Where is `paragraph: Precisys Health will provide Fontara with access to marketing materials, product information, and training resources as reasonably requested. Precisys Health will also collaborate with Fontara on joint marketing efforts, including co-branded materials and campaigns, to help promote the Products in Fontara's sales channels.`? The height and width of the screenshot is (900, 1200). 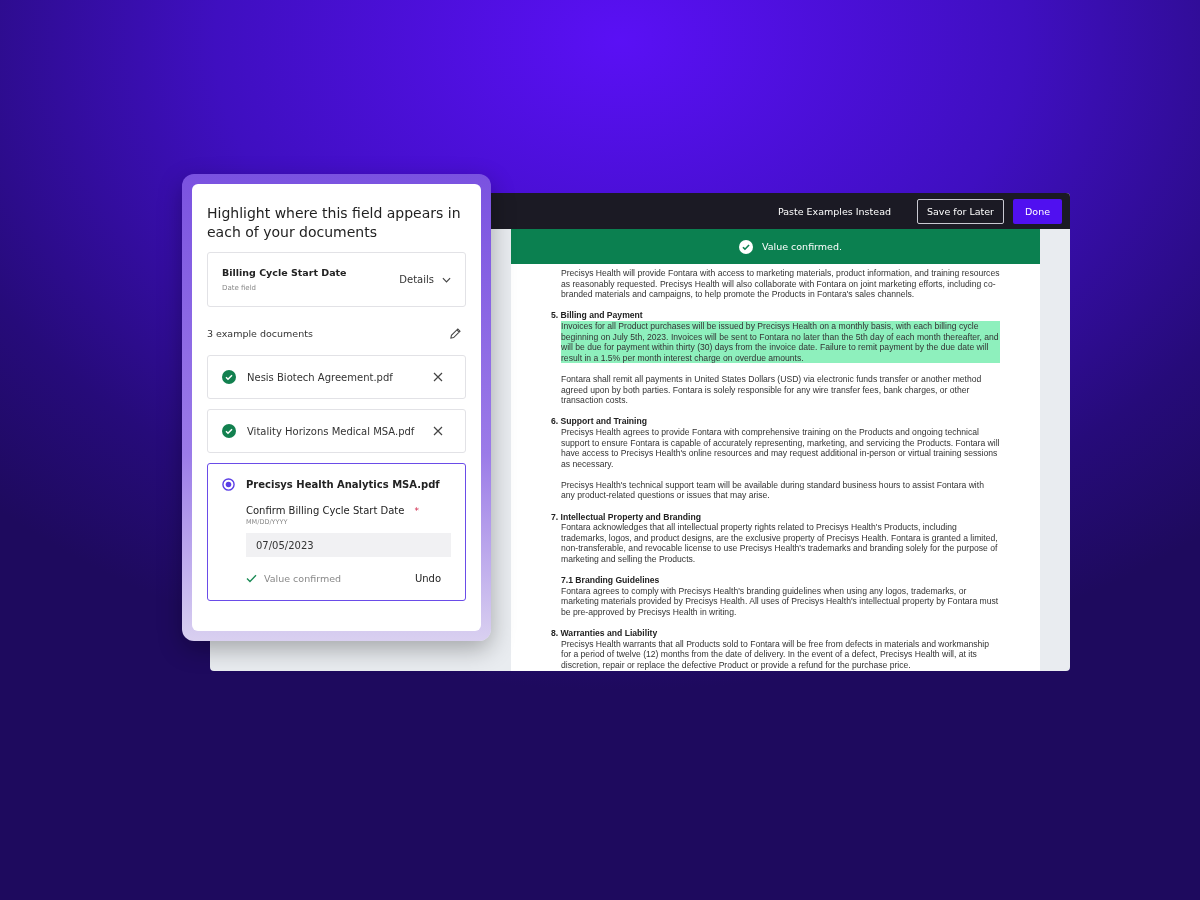 paragraph: Precisys Health will provide Fontara with access to marketing materials, product information, and training resources as reasonably requested. Precisys Health will also collaborate with Fontara on joint marketing efforts, including co-branded materials and campaigns, to help promote the Products in Fontara's sales channels. is located at coordinates (780, 284).